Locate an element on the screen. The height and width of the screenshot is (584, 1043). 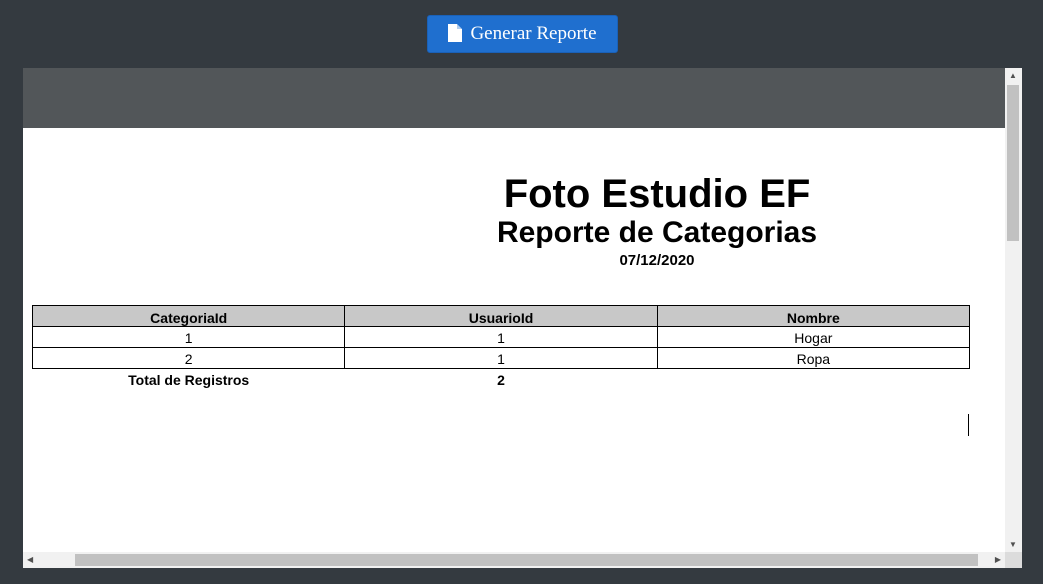
scroll-right-icon: ▶ is located at coordinates (998, 559).